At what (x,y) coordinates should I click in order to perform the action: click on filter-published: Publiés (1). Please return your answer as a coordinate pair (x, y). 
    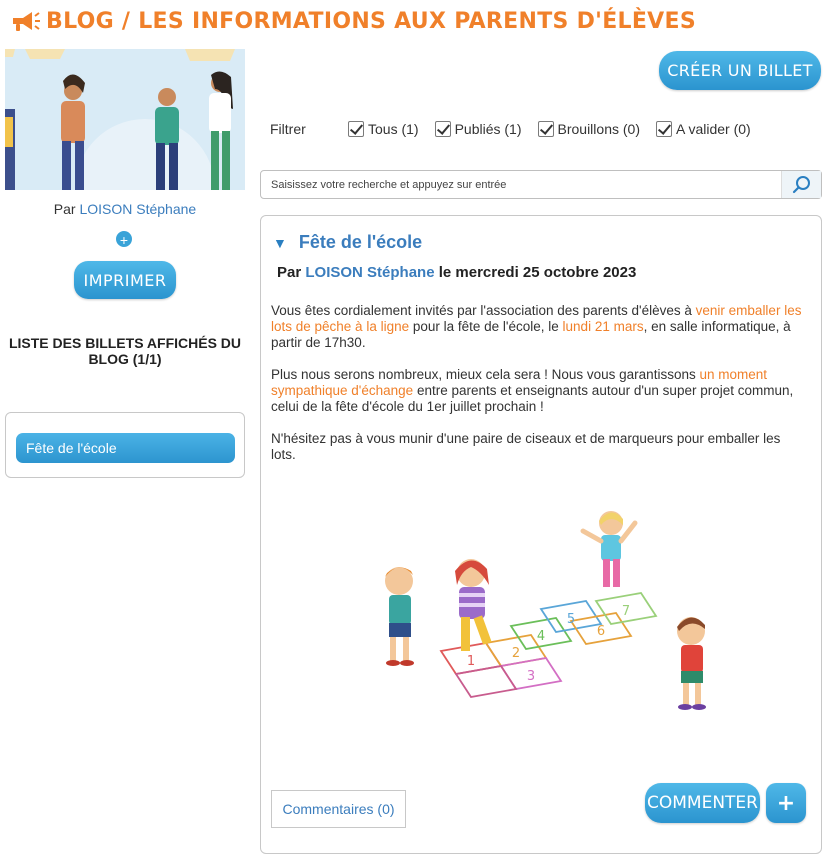
    Looking at the image, I should click on (478, 129).